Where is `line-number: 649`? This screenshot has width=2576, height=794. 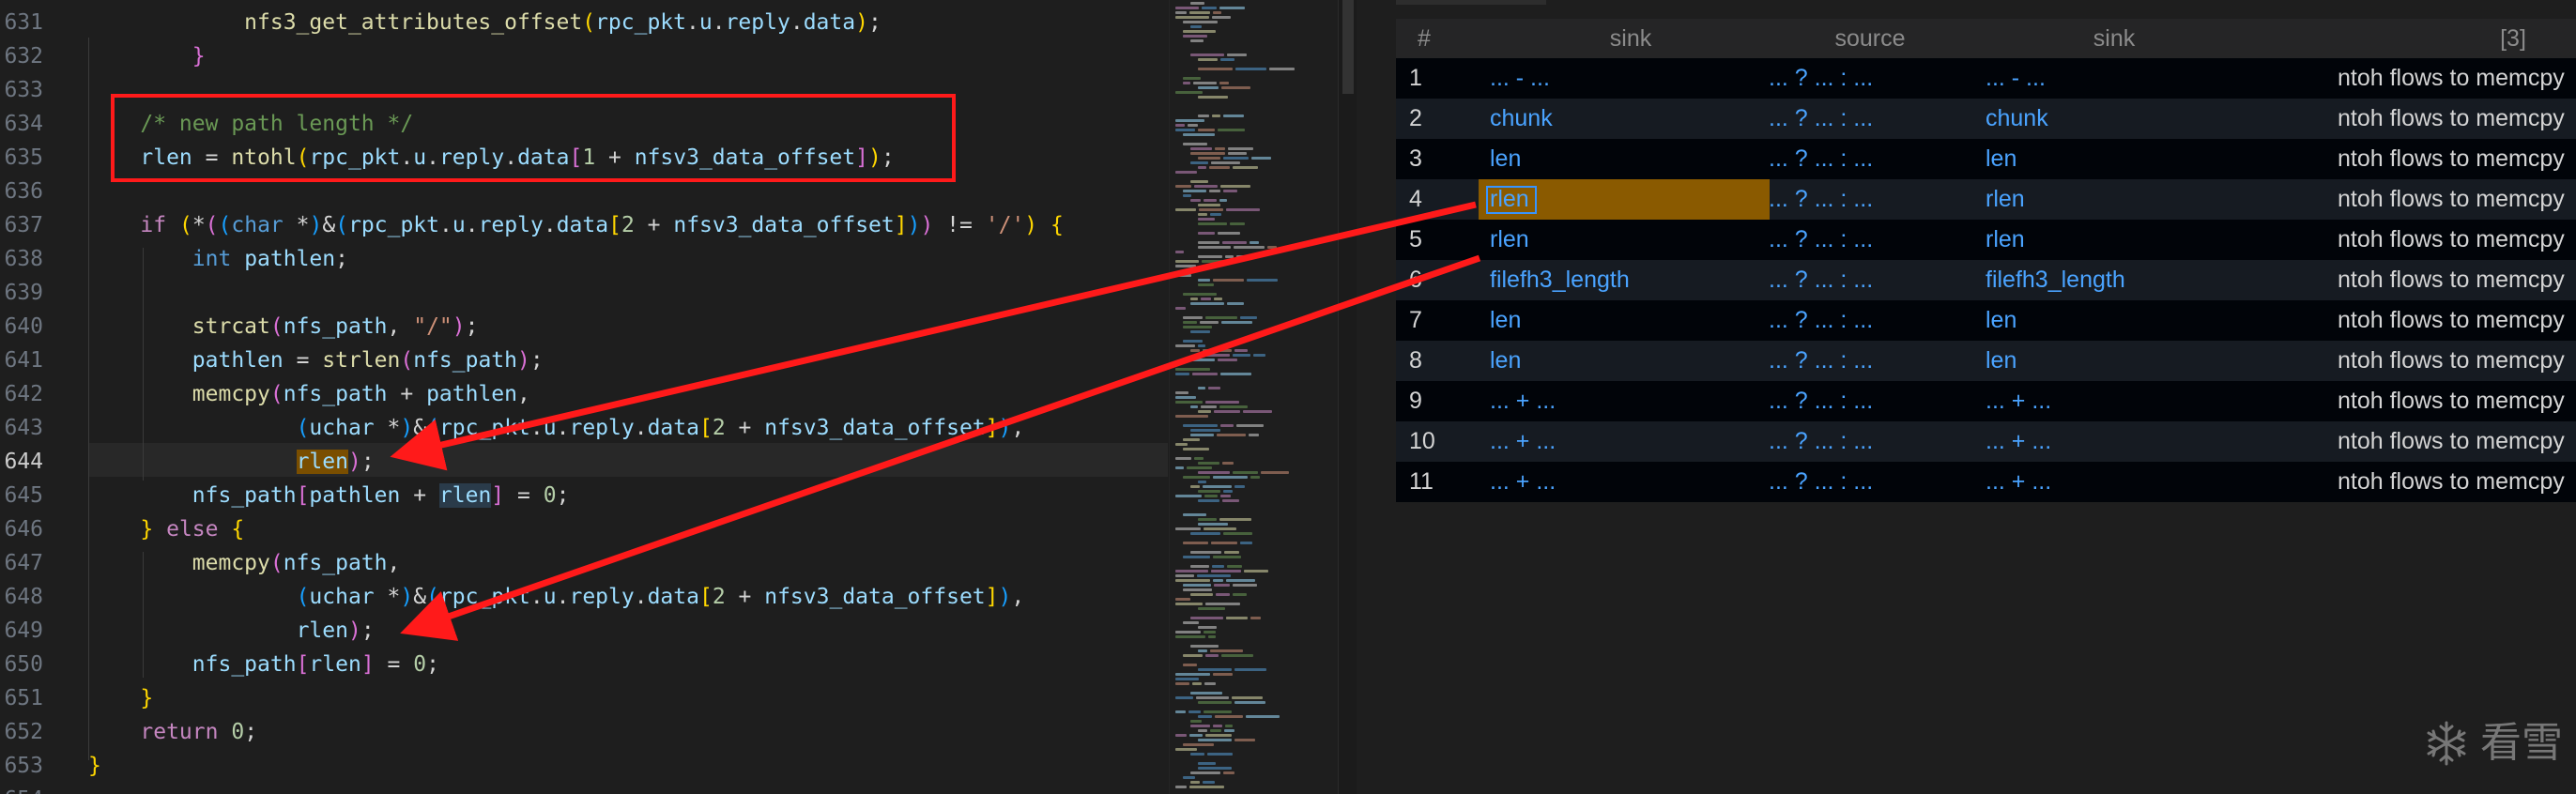 line-number: 649 is located at coordinates (24, 630).